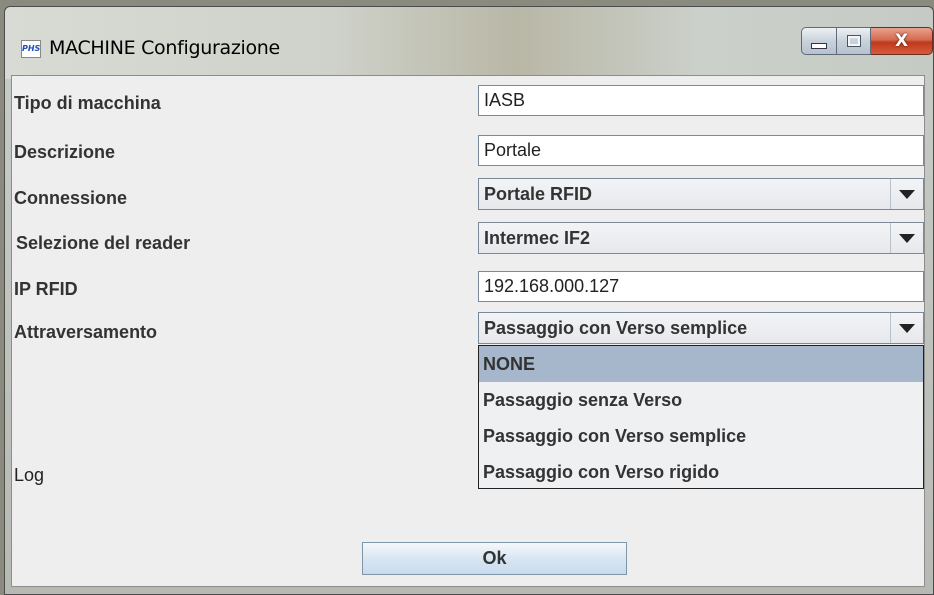 The height and width of the screenshot is (595, 934). I want to click on descrizione-label: Descrizione, so click(65, 152).